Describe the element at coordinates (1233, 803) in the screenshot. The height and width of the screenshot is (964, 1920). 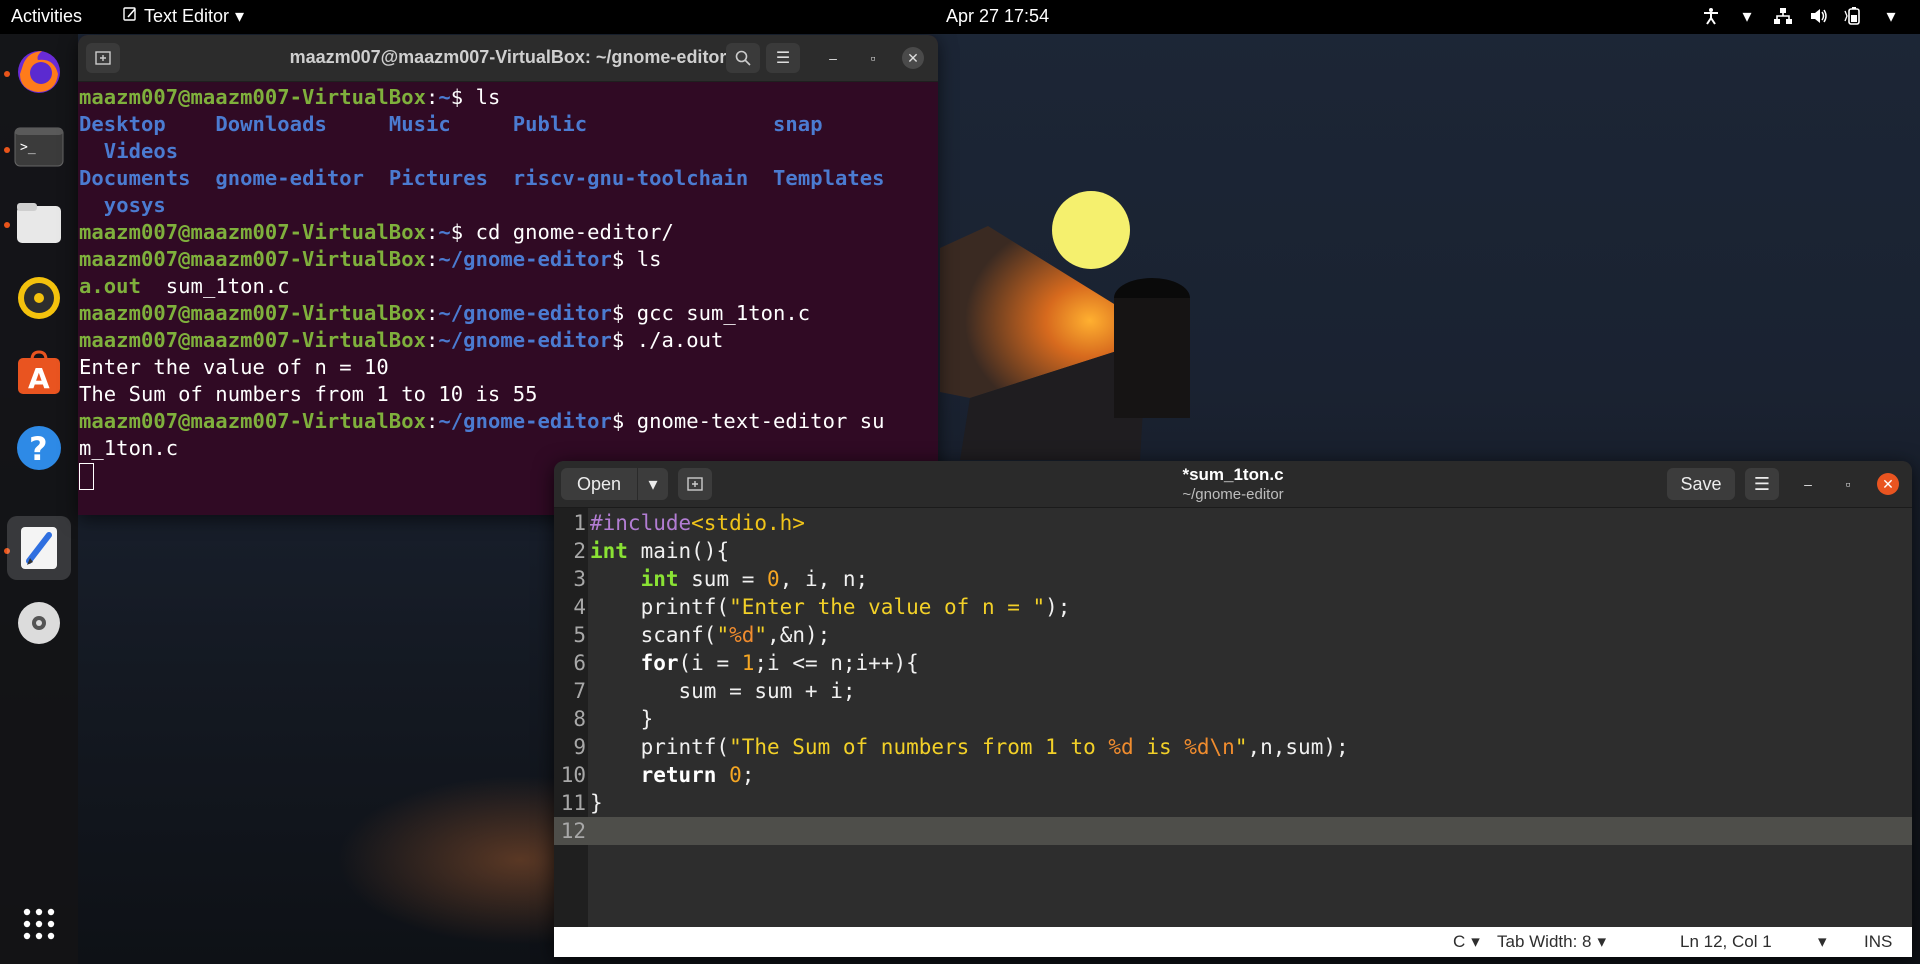
I see `code-line: 11}` at that location.